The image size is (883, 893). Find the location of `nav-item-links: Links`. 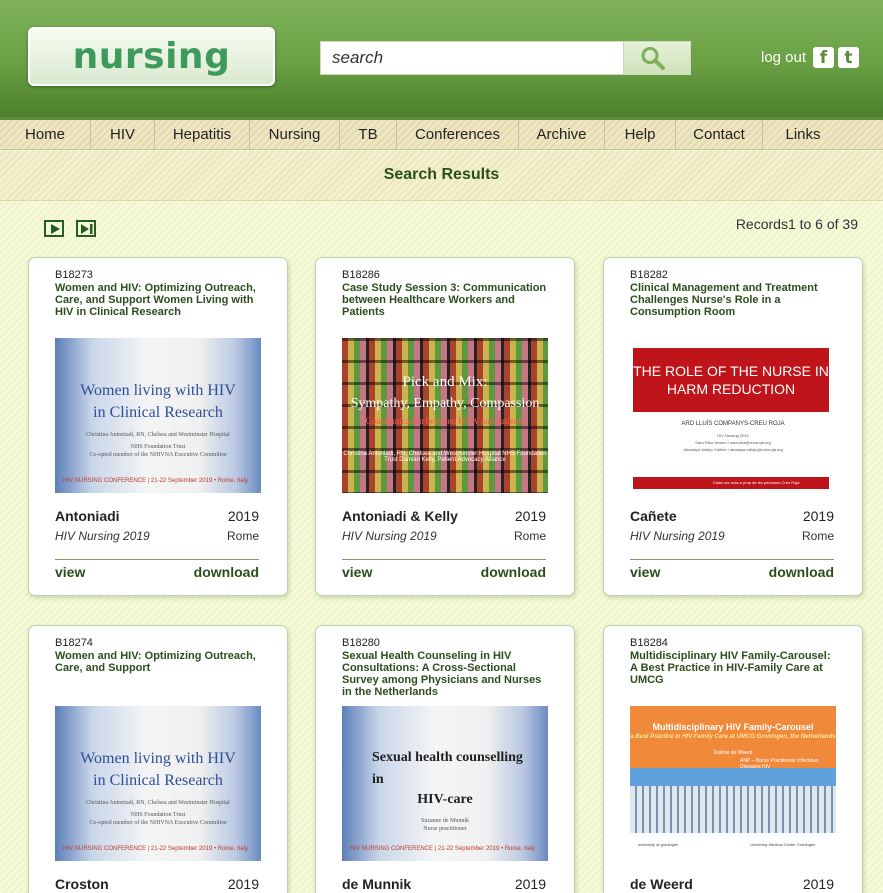

nav-item-links: Links is located at coordinates (803, 135).